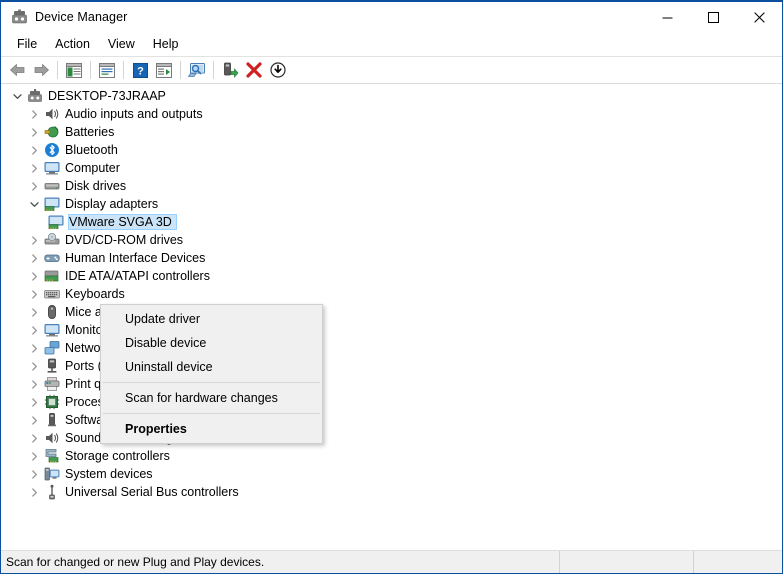 The height and width of the screenshot is (574, 783). What do you see at coordinates (52, 330) in the screenshot?
I see `monitor-icon` at bounding box center [52, 330].